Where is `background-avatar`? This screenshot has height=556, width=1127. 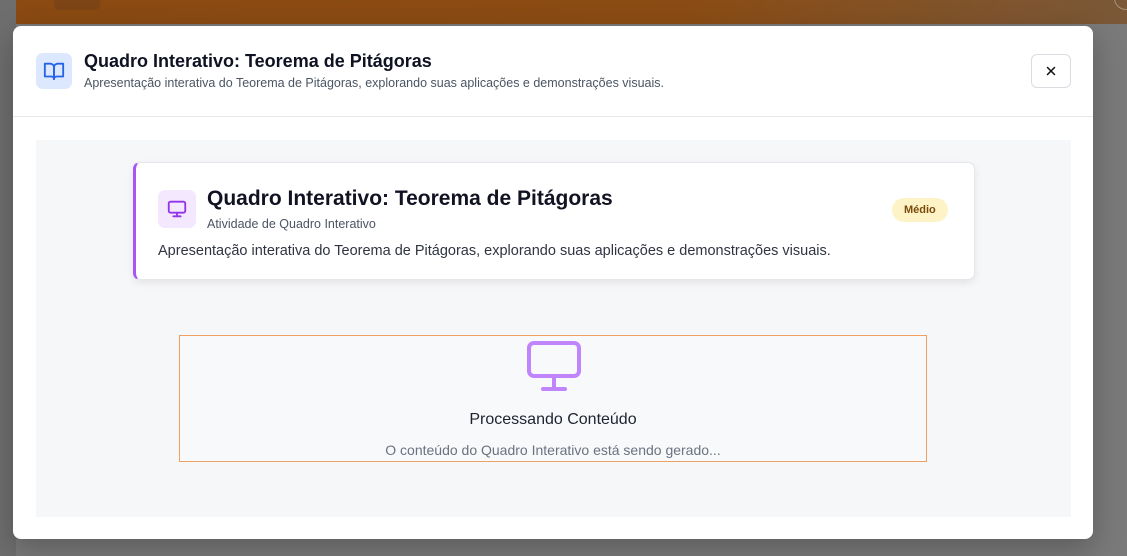
background-avatar is located at coordinates (1120, 5).